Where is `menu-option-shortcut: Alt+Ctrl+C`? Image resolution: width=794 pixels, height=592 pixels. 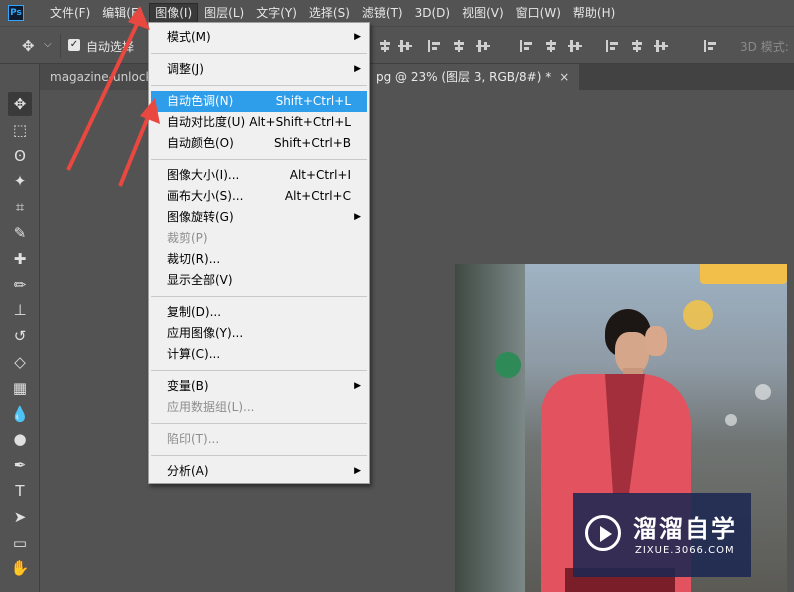
menu-option-shortcut: Alt+Ctrl+C is located at coordinates (317, 196).